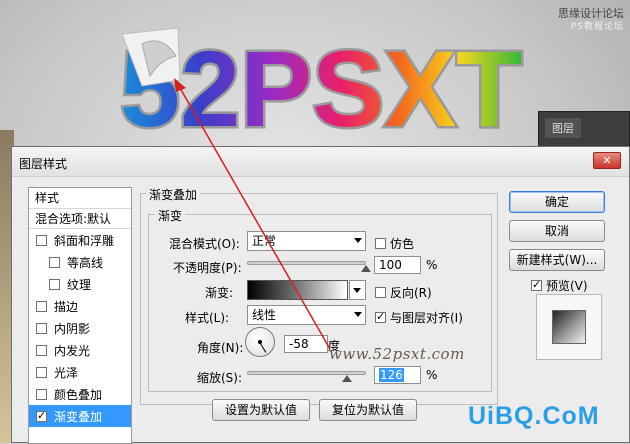 This screenshot has width=630, height=444. I want to click on gradient-swatch, so click(297, 290).